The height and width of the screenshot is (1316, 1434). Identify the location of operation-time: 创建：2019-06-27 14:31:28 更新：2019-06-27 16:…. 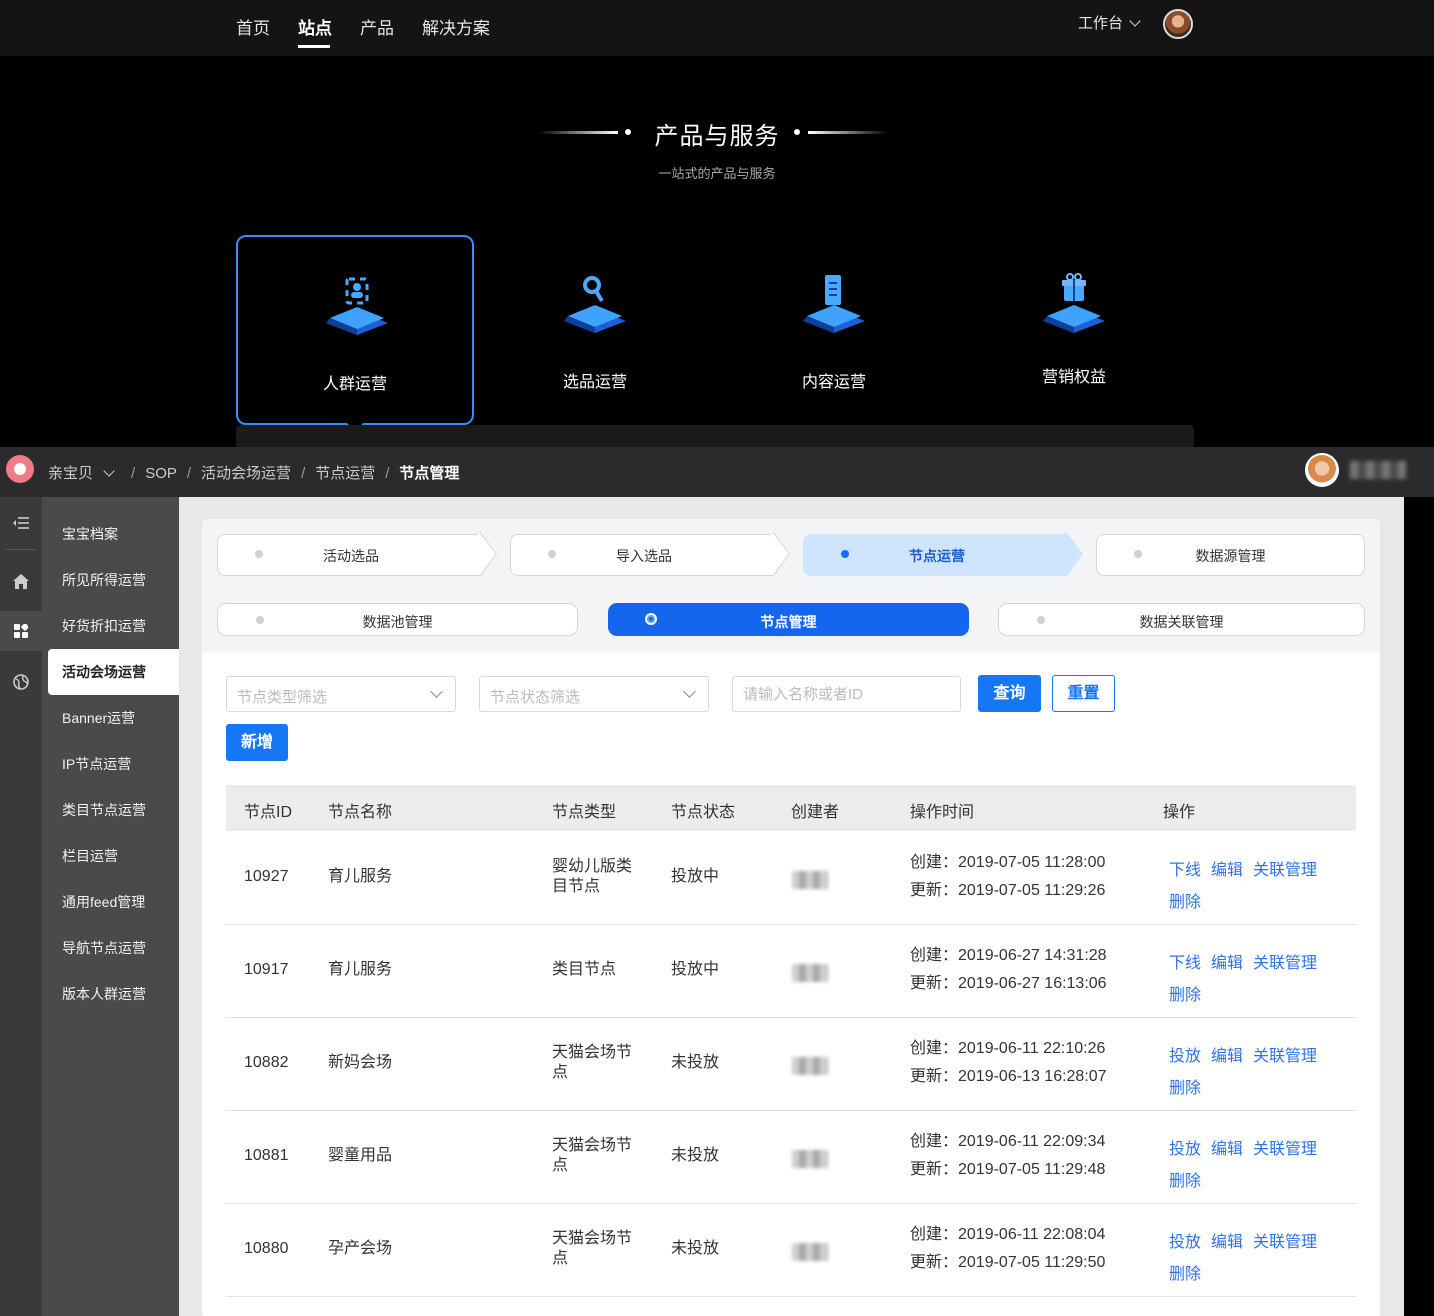
(1008, 970).